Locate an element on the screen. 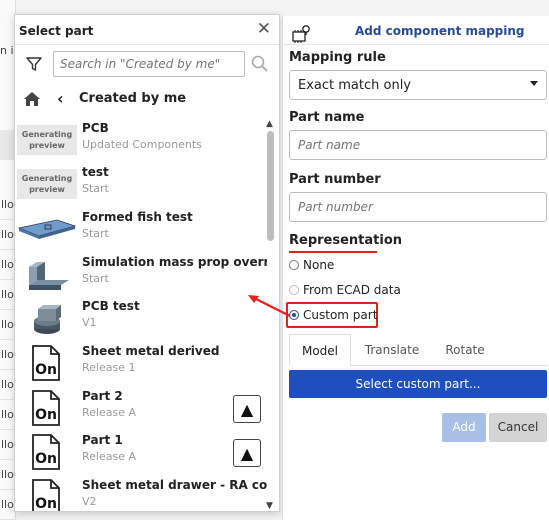  breadcrumb: ‹ Created by me is located at coordinates (147, 99).